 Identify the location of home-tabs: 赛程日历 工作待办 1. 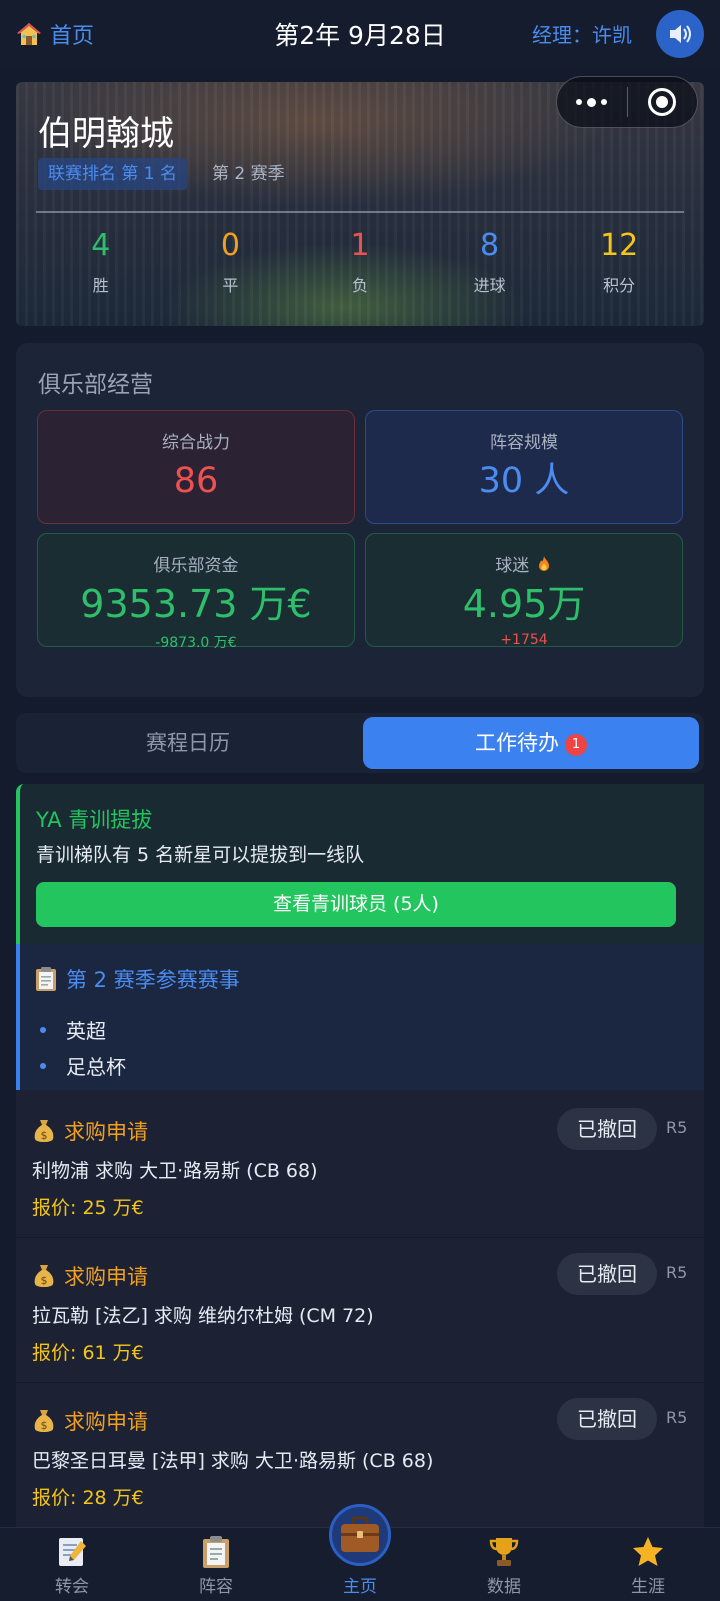
(360, 743).